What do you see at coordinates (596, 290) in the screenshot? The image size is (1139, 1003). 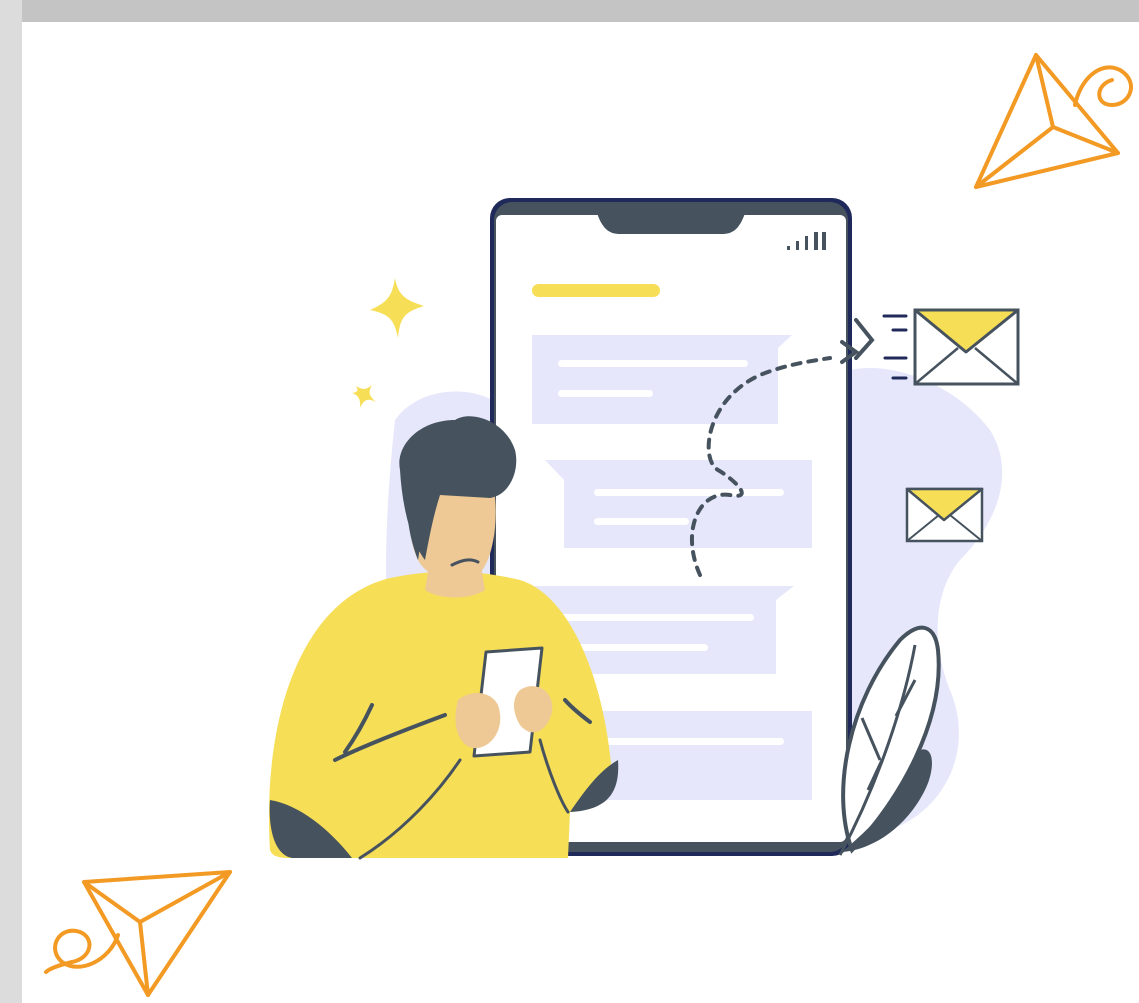 I see `chat-header-bar` at bounding box center [596, 290].